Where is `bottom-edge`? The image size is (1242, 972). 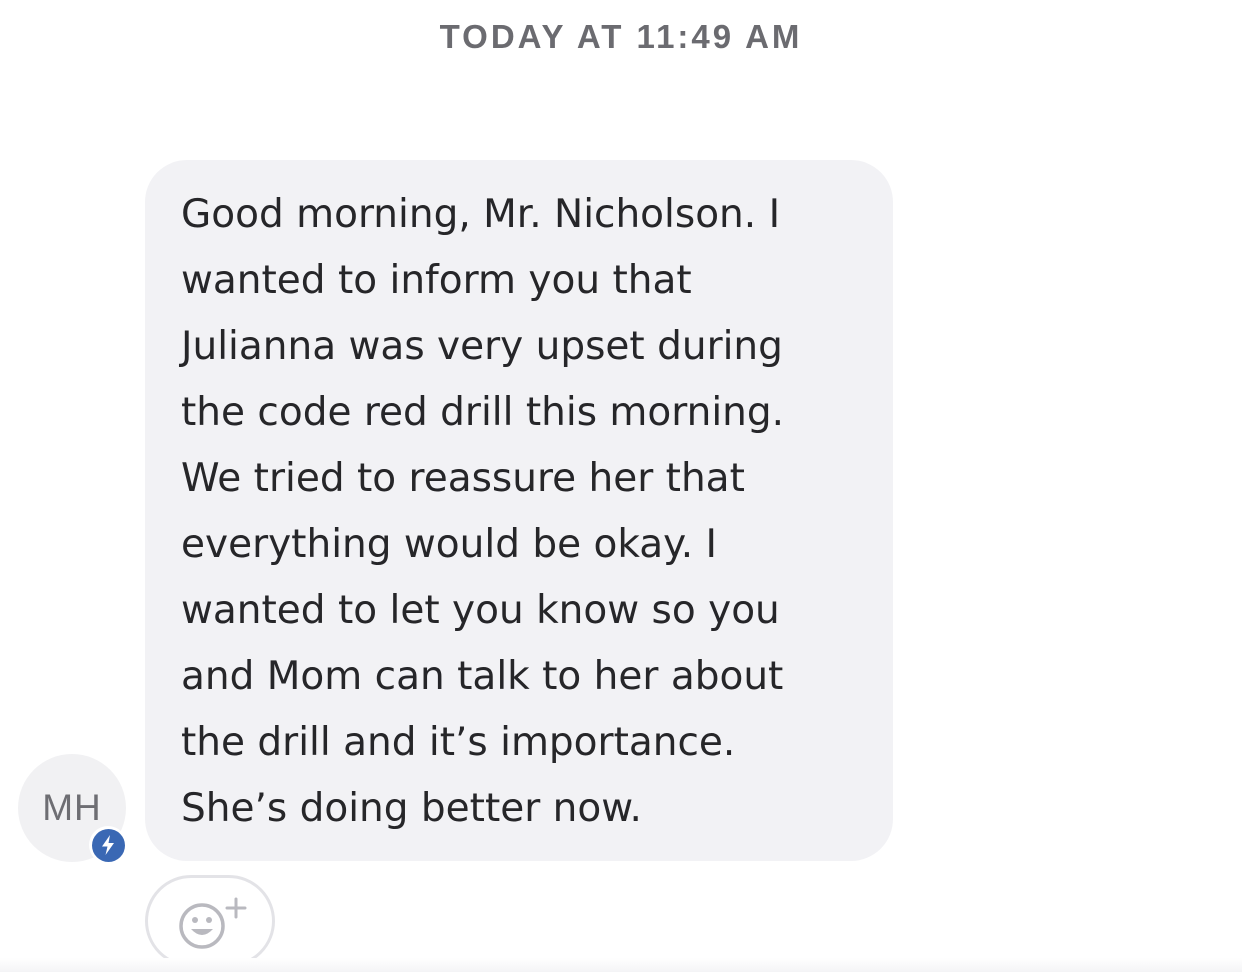 bottom-edge is located at coordinates (621, 965).